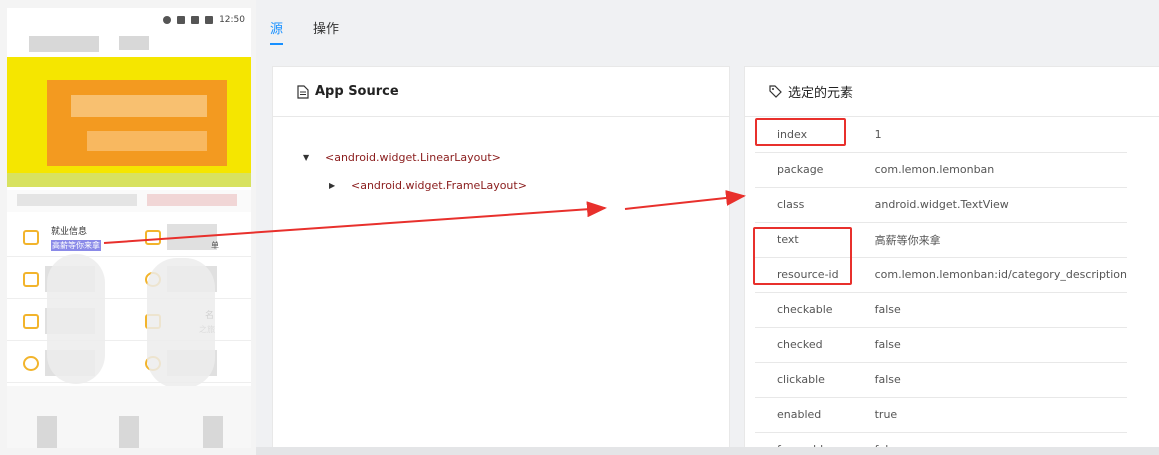  I want to click on annotation-arrows, so click(424, 217).